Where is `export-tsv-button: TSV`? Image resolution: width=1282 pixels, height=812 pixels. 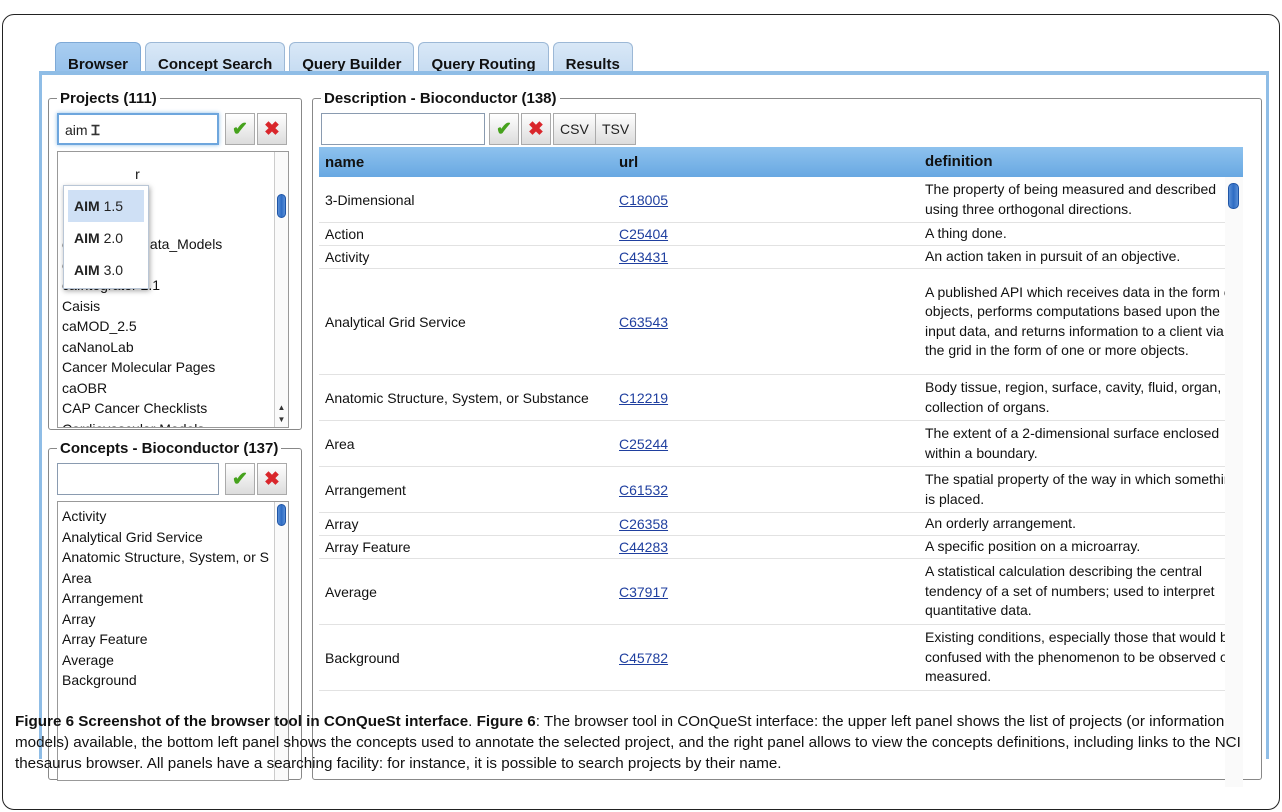
export-tsv-button: TSV is located at coordinates (616, 129).